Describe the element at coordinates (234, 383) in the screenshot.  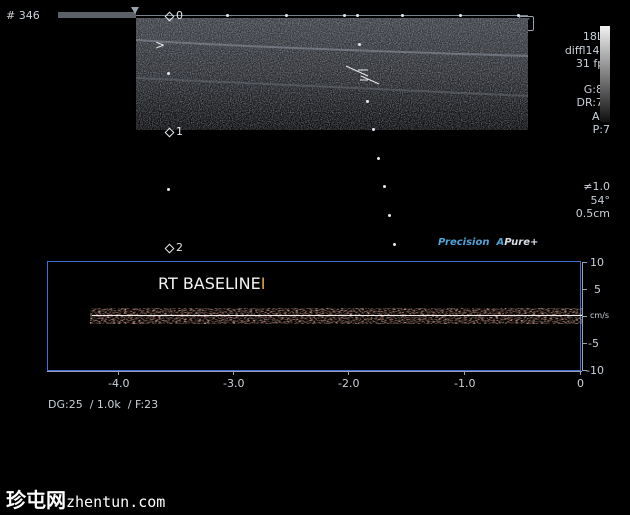
I see `time-tick-label: -3.0` at that location.